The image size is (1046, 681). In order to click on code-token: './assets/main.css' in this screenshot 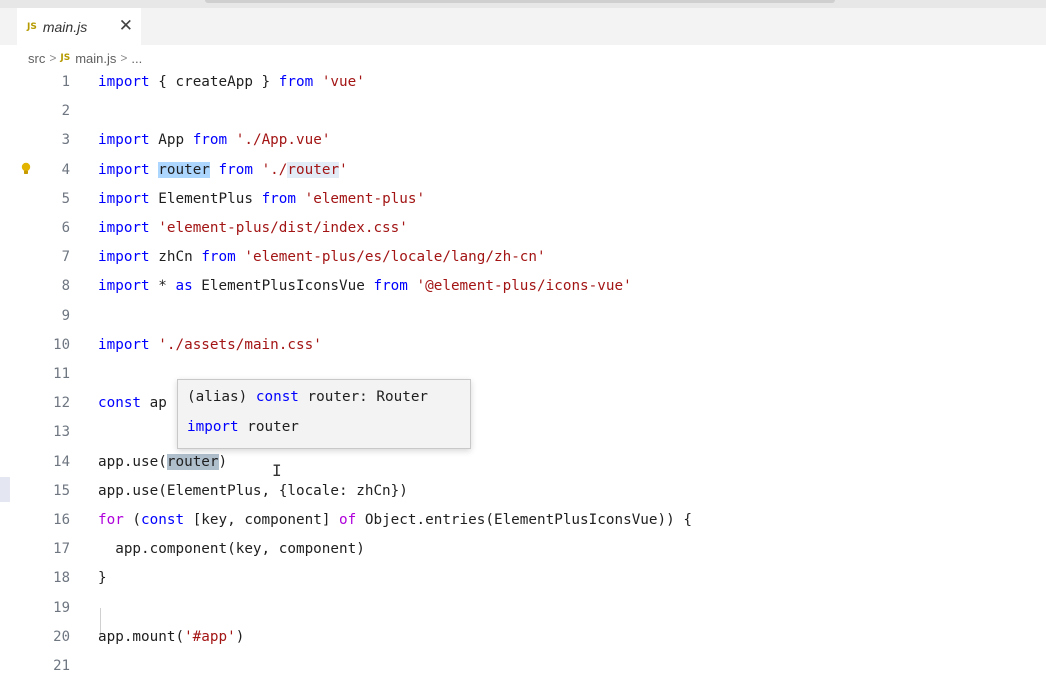, I will do `click(240, 344)`.